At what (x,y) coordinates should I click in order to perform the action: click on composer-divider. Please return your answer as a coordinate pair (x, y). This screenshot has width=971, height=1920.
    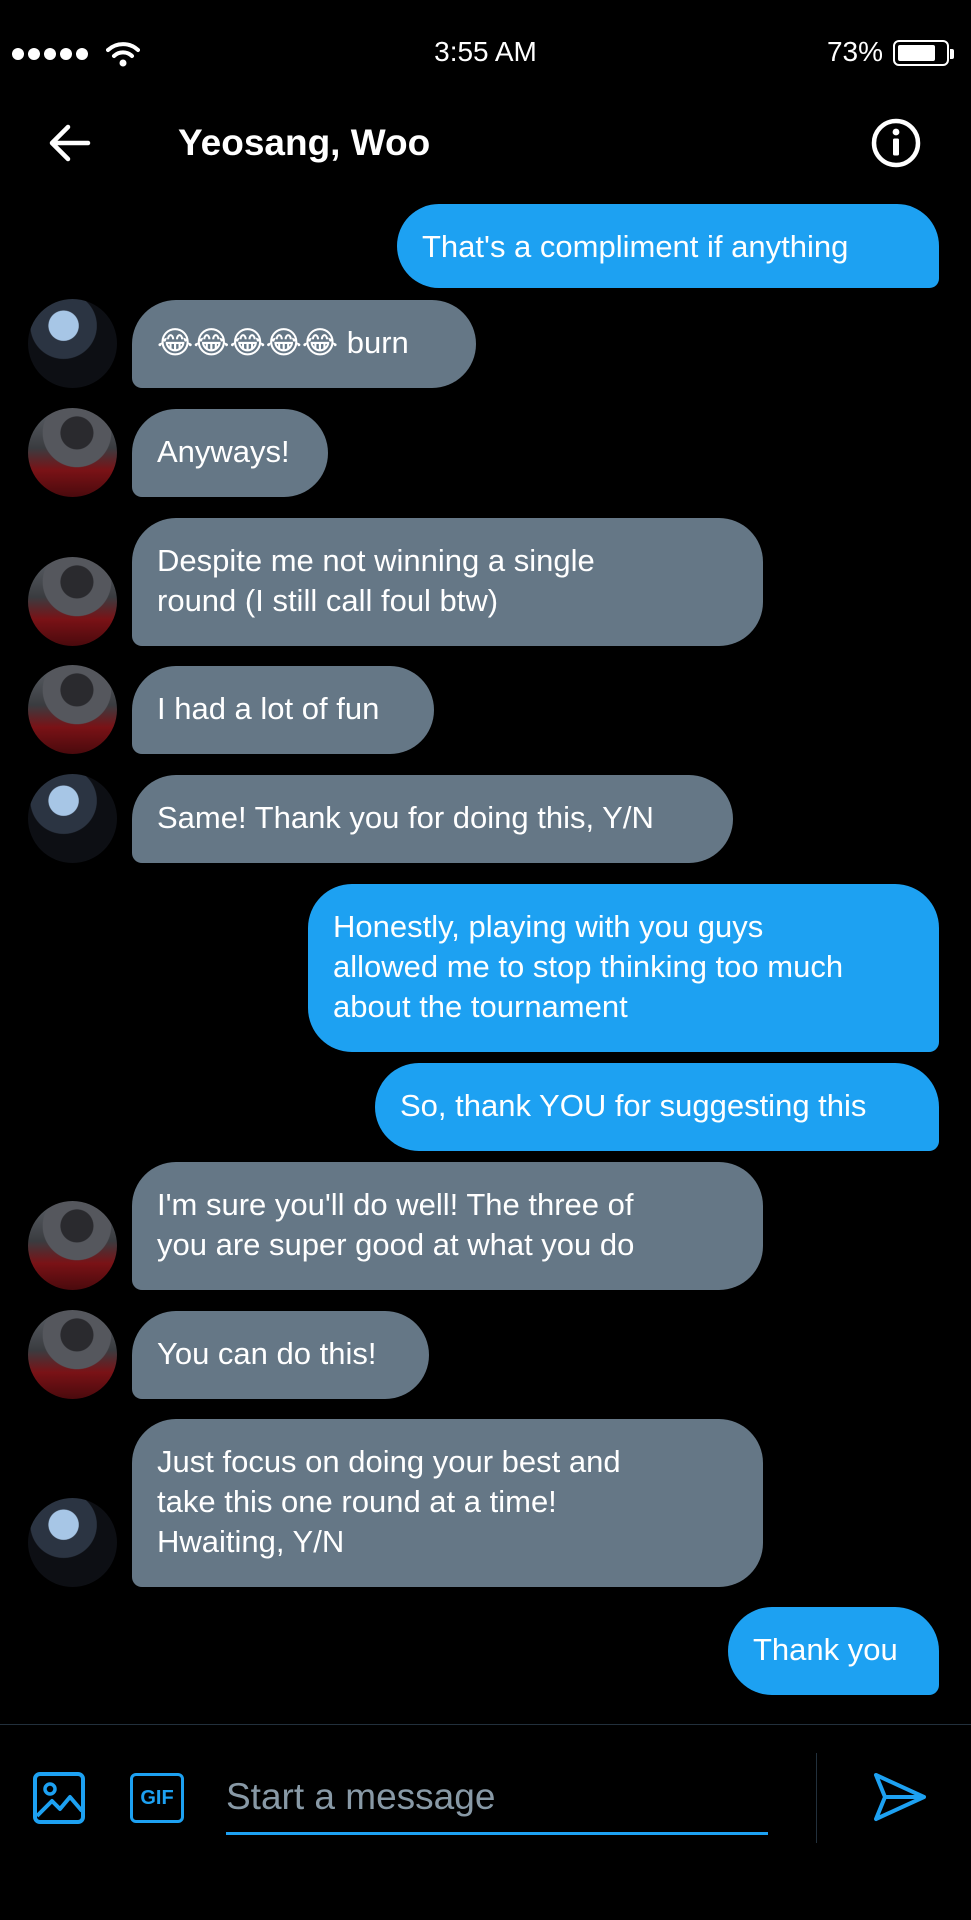
    Looking at the image, I should click on (816, 1798).